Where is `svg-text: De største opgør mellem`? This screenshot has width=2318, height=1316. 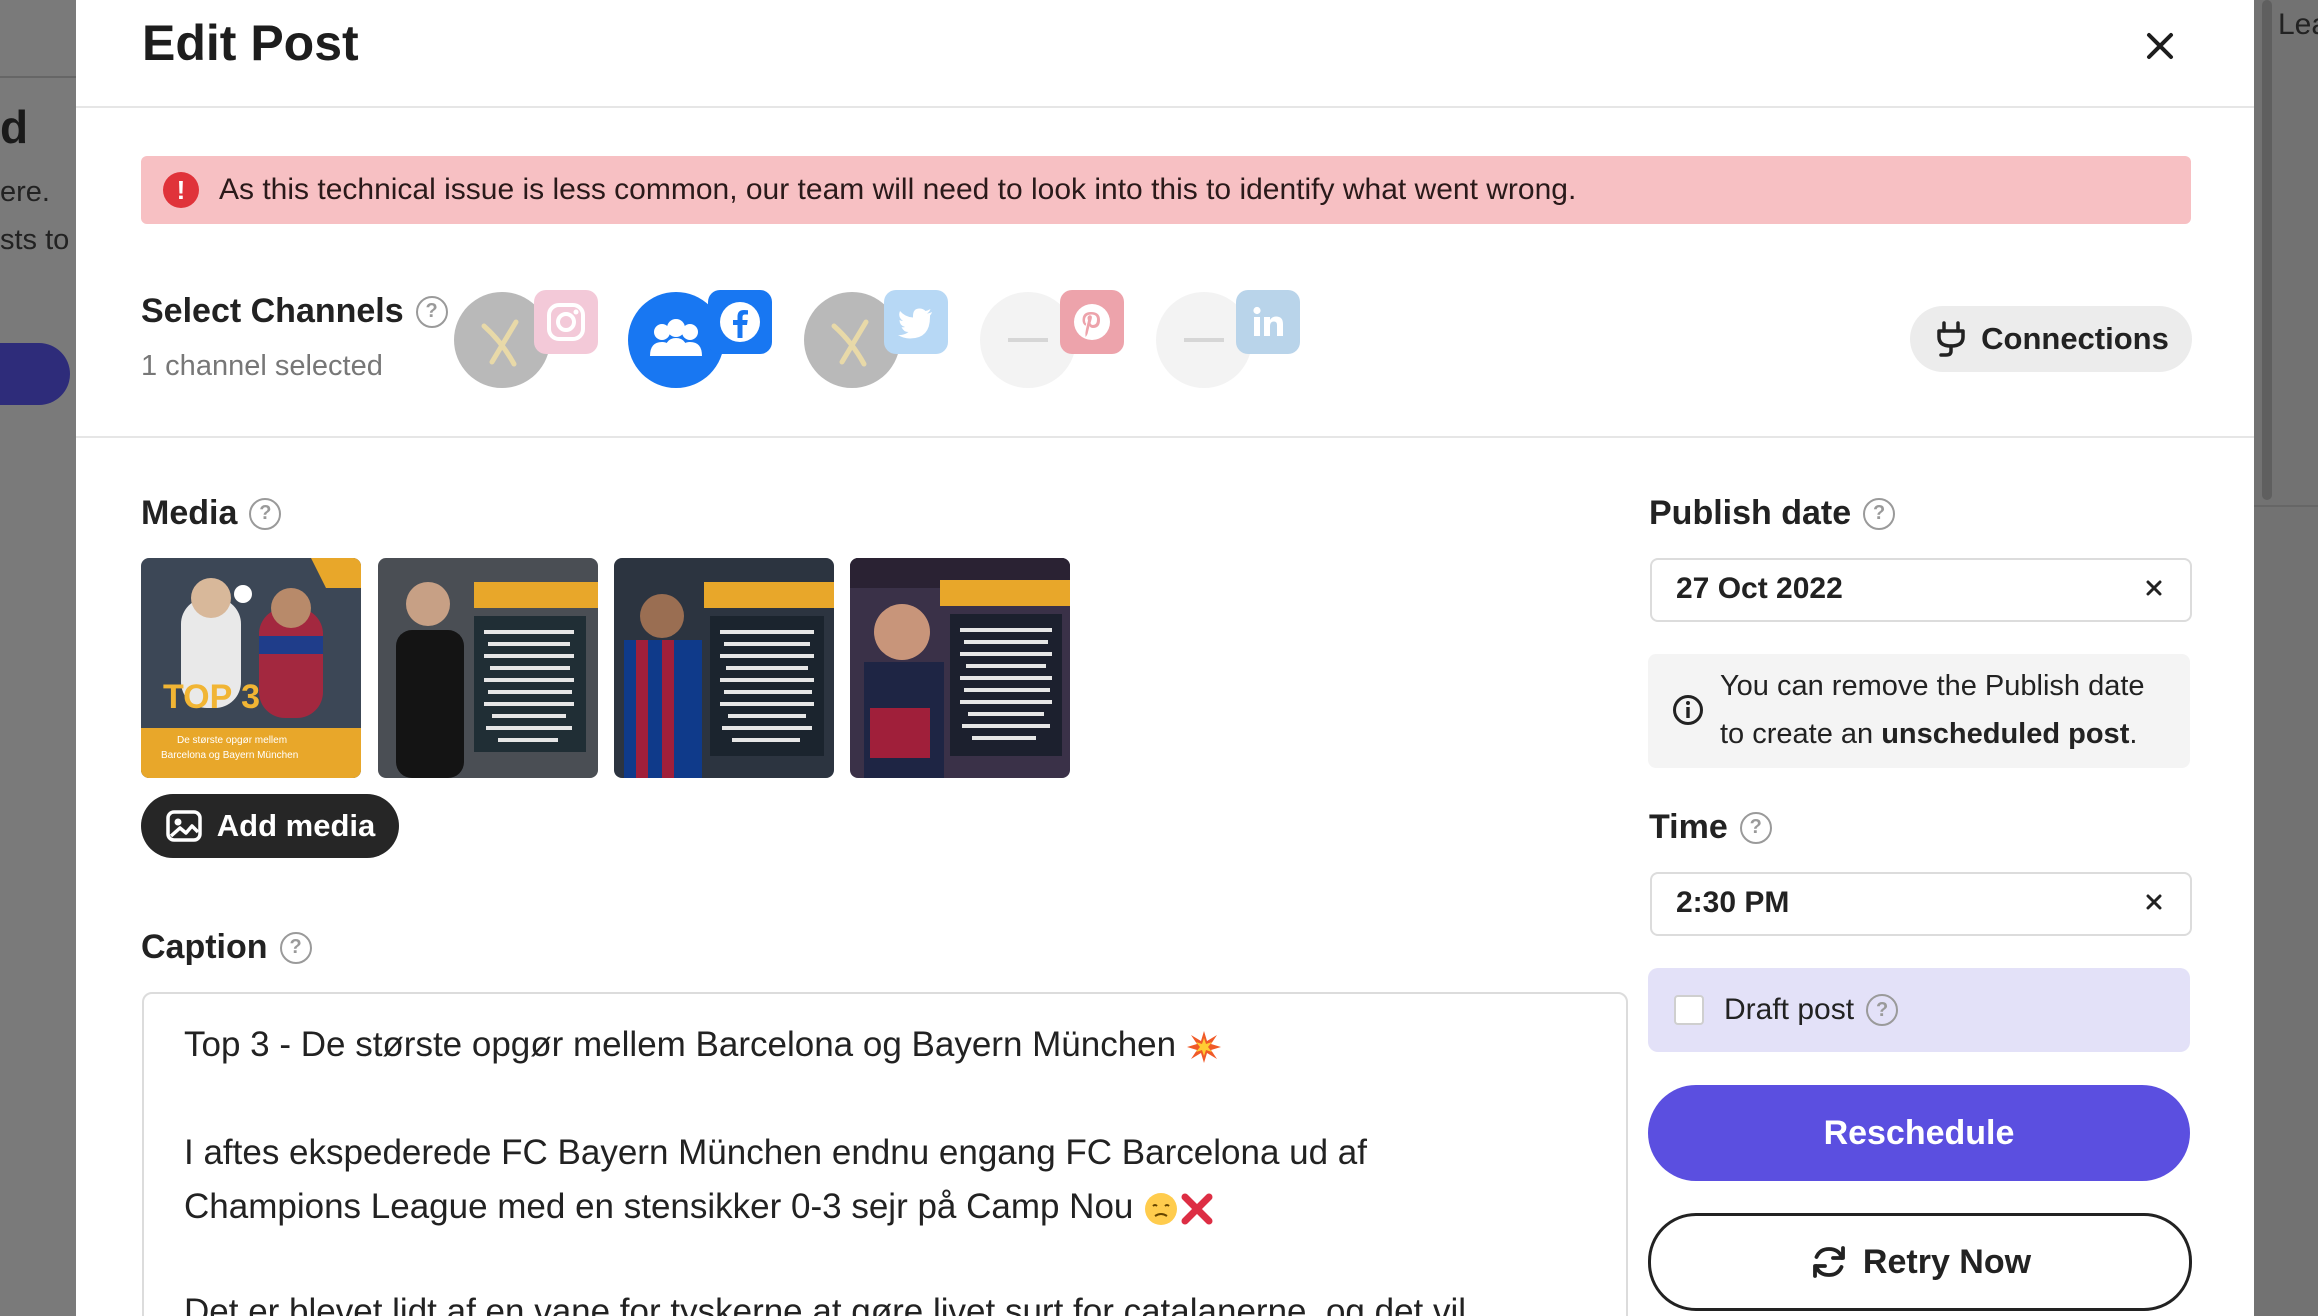
svg-text: De største opgør mellem is located at coordinates (232, 740).